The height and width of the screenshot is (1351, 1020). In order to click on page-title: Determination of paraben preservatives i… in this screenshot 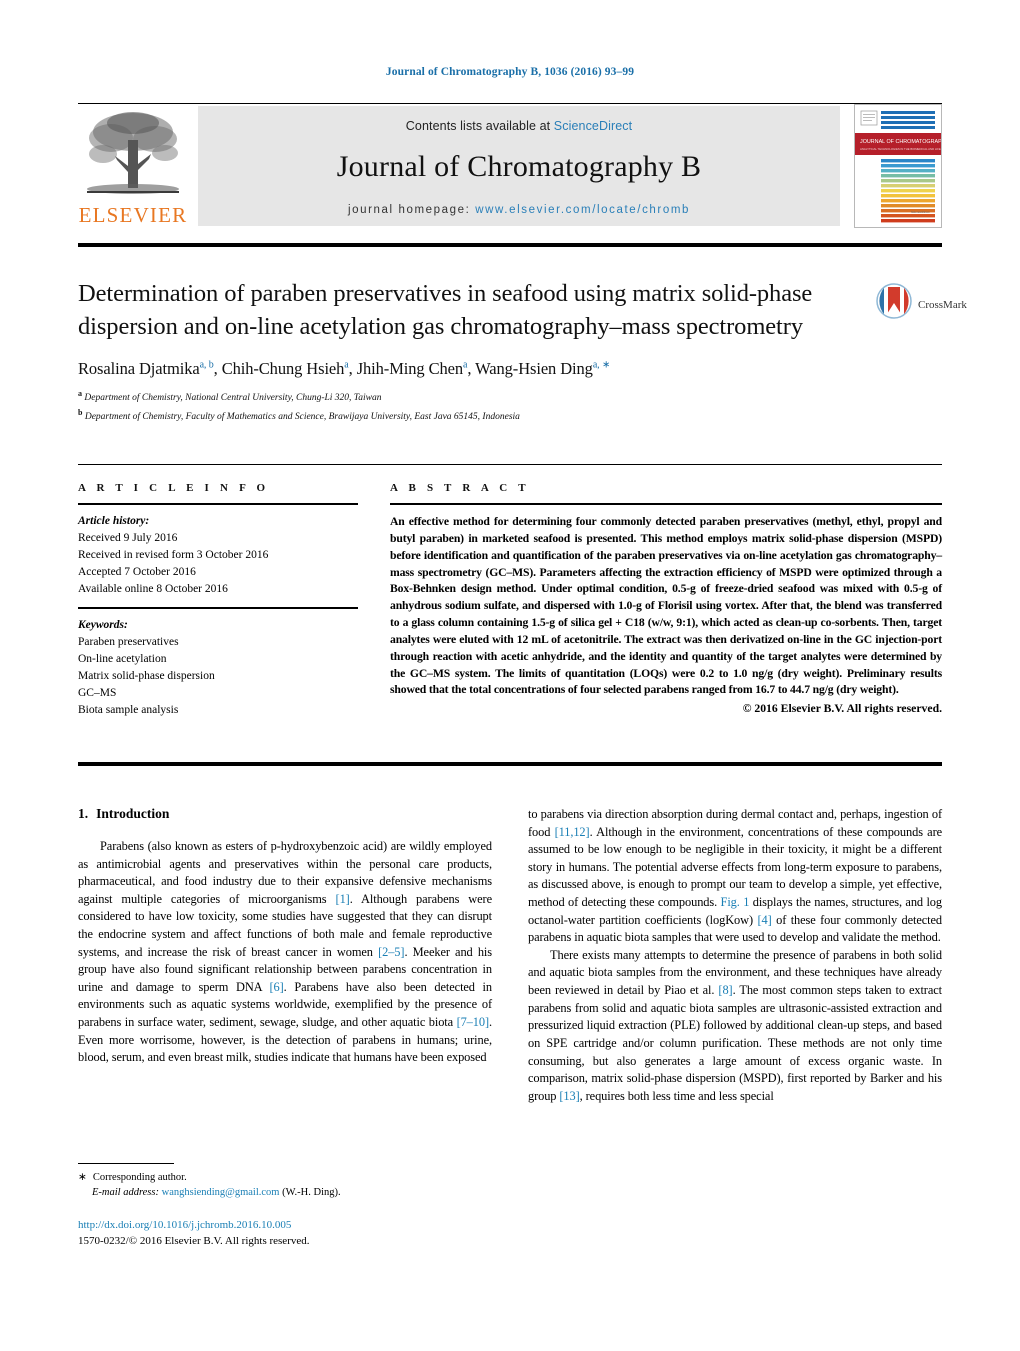, I will do `click(445, 310)`.